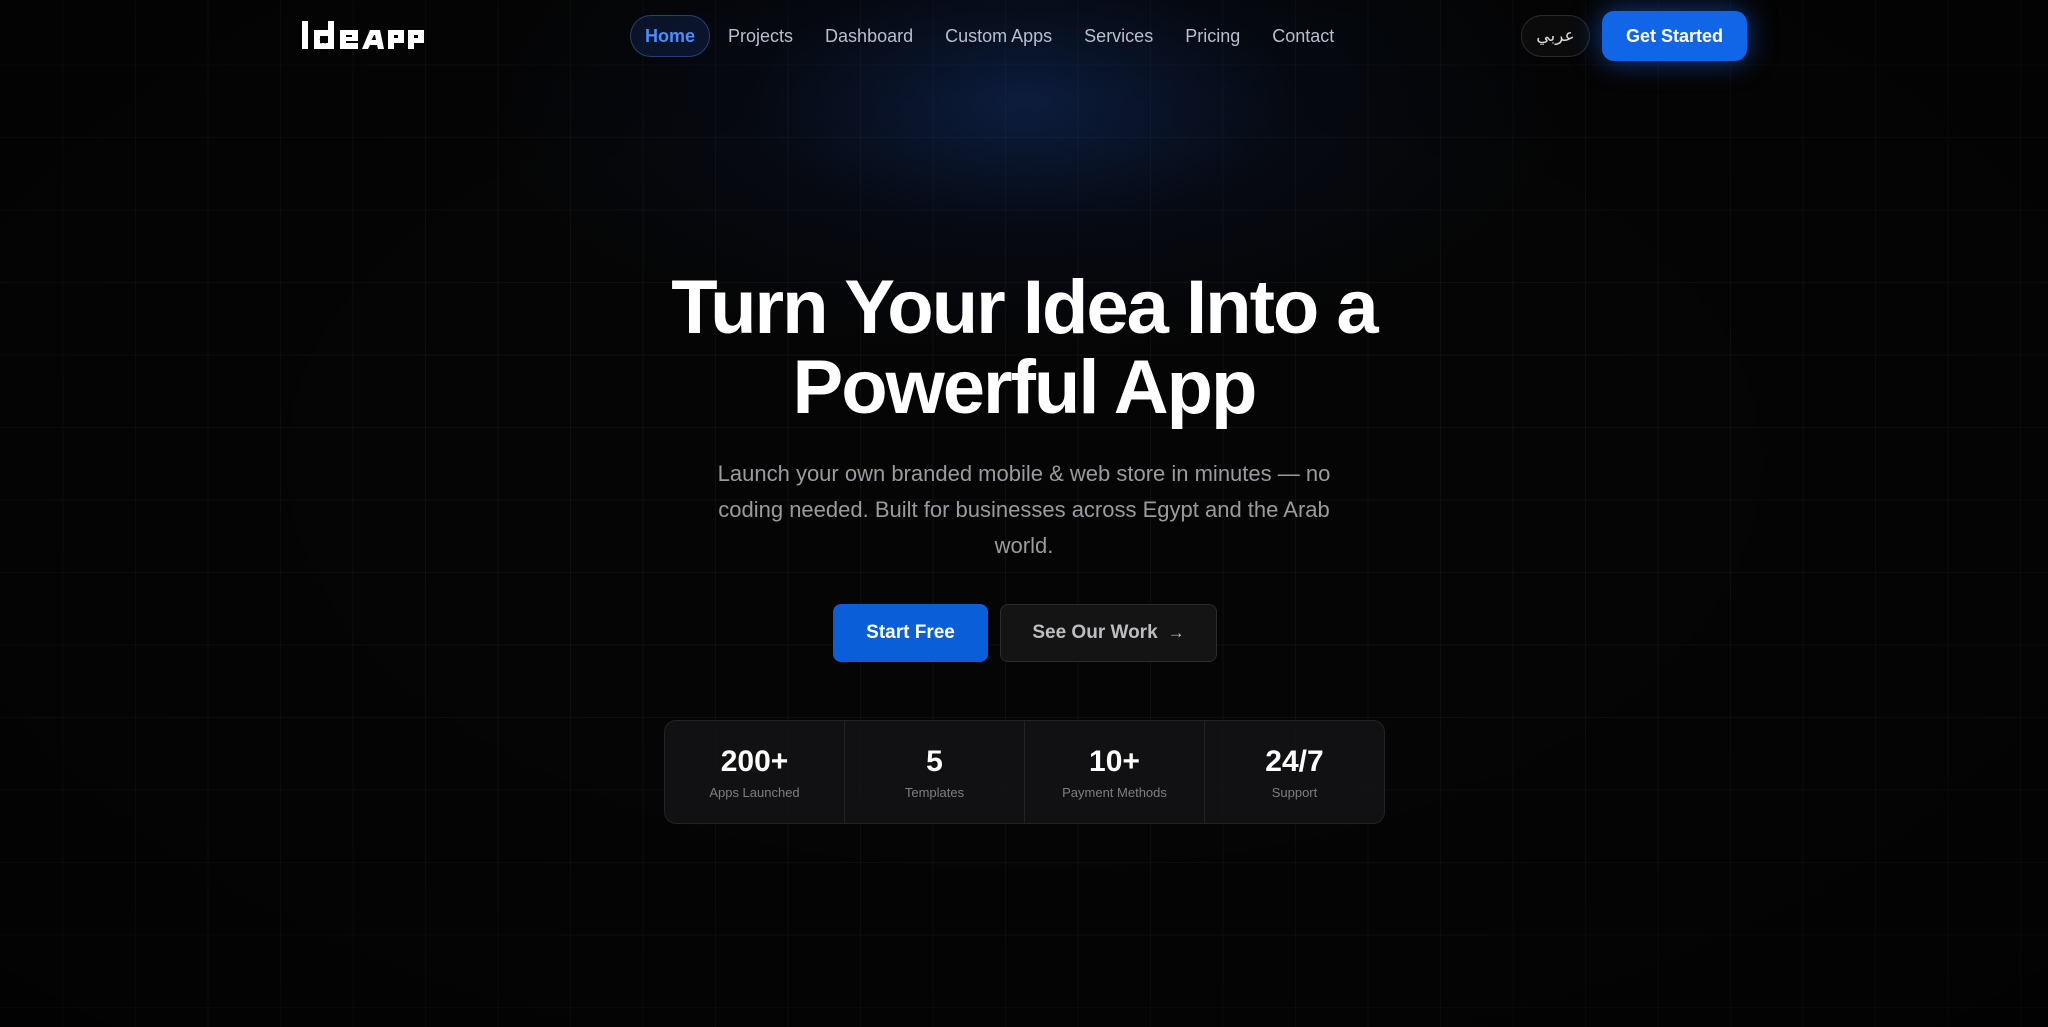 The height and width of the screenshot is (1027, 2048). What do you see at coordinates (1212, 36) in the screenshot?
I see `nav-item-pricing: Pricing` at bounding box center [1212, 36].